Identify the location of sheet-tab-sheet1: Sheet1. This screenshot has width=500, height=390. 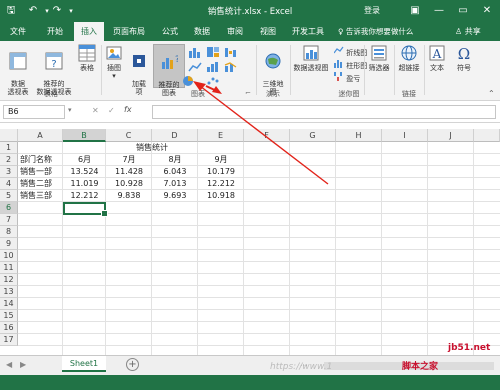
(84, 364).